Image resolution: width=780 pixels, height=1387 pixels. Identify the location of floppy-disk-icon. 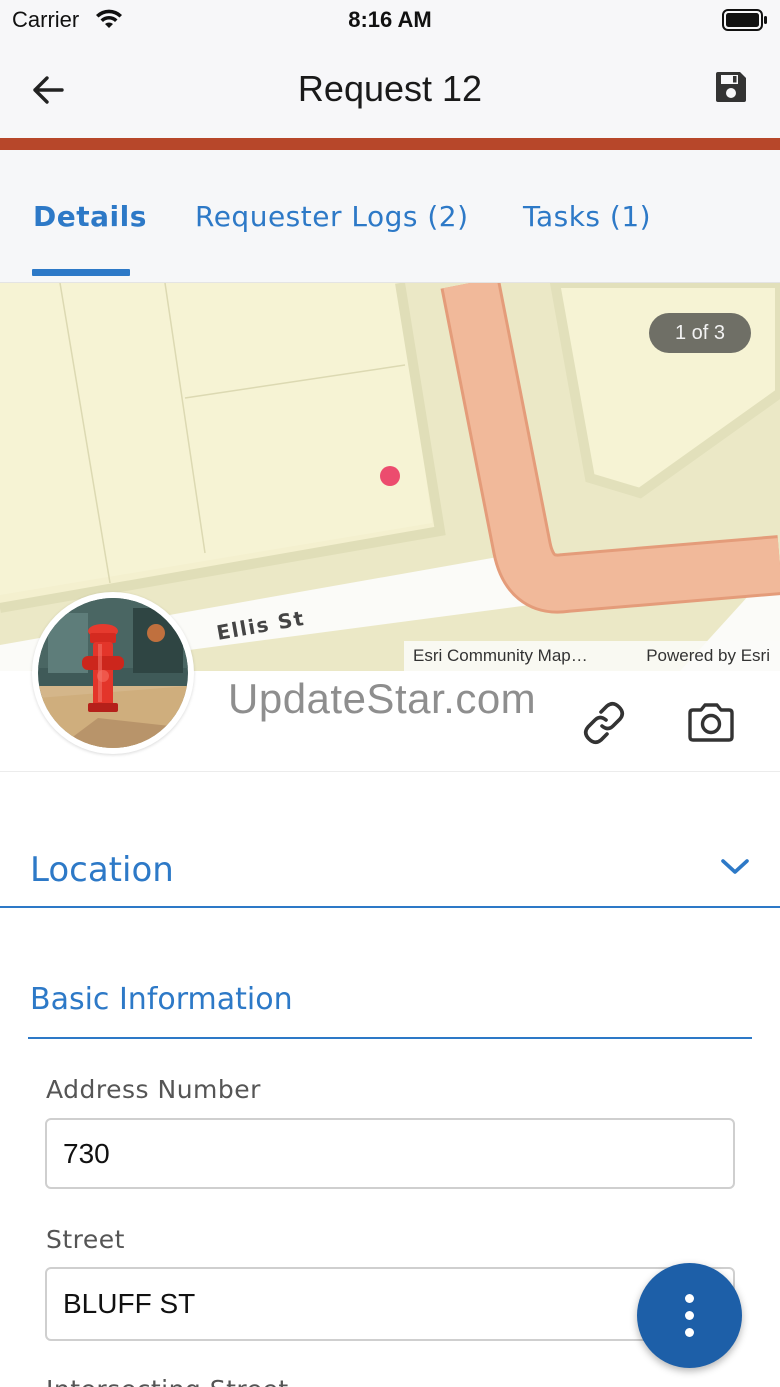
(731, 87).